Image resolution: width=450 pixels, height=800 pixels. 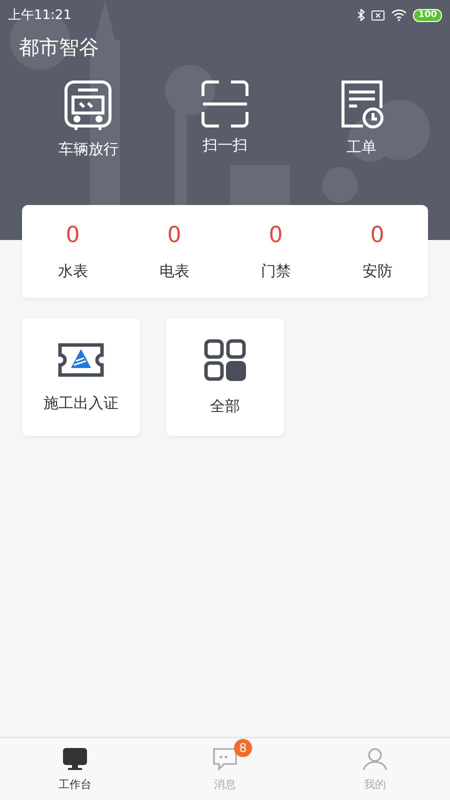 I want to click on quick-action-button: 工单, so click(x=361, y=119).